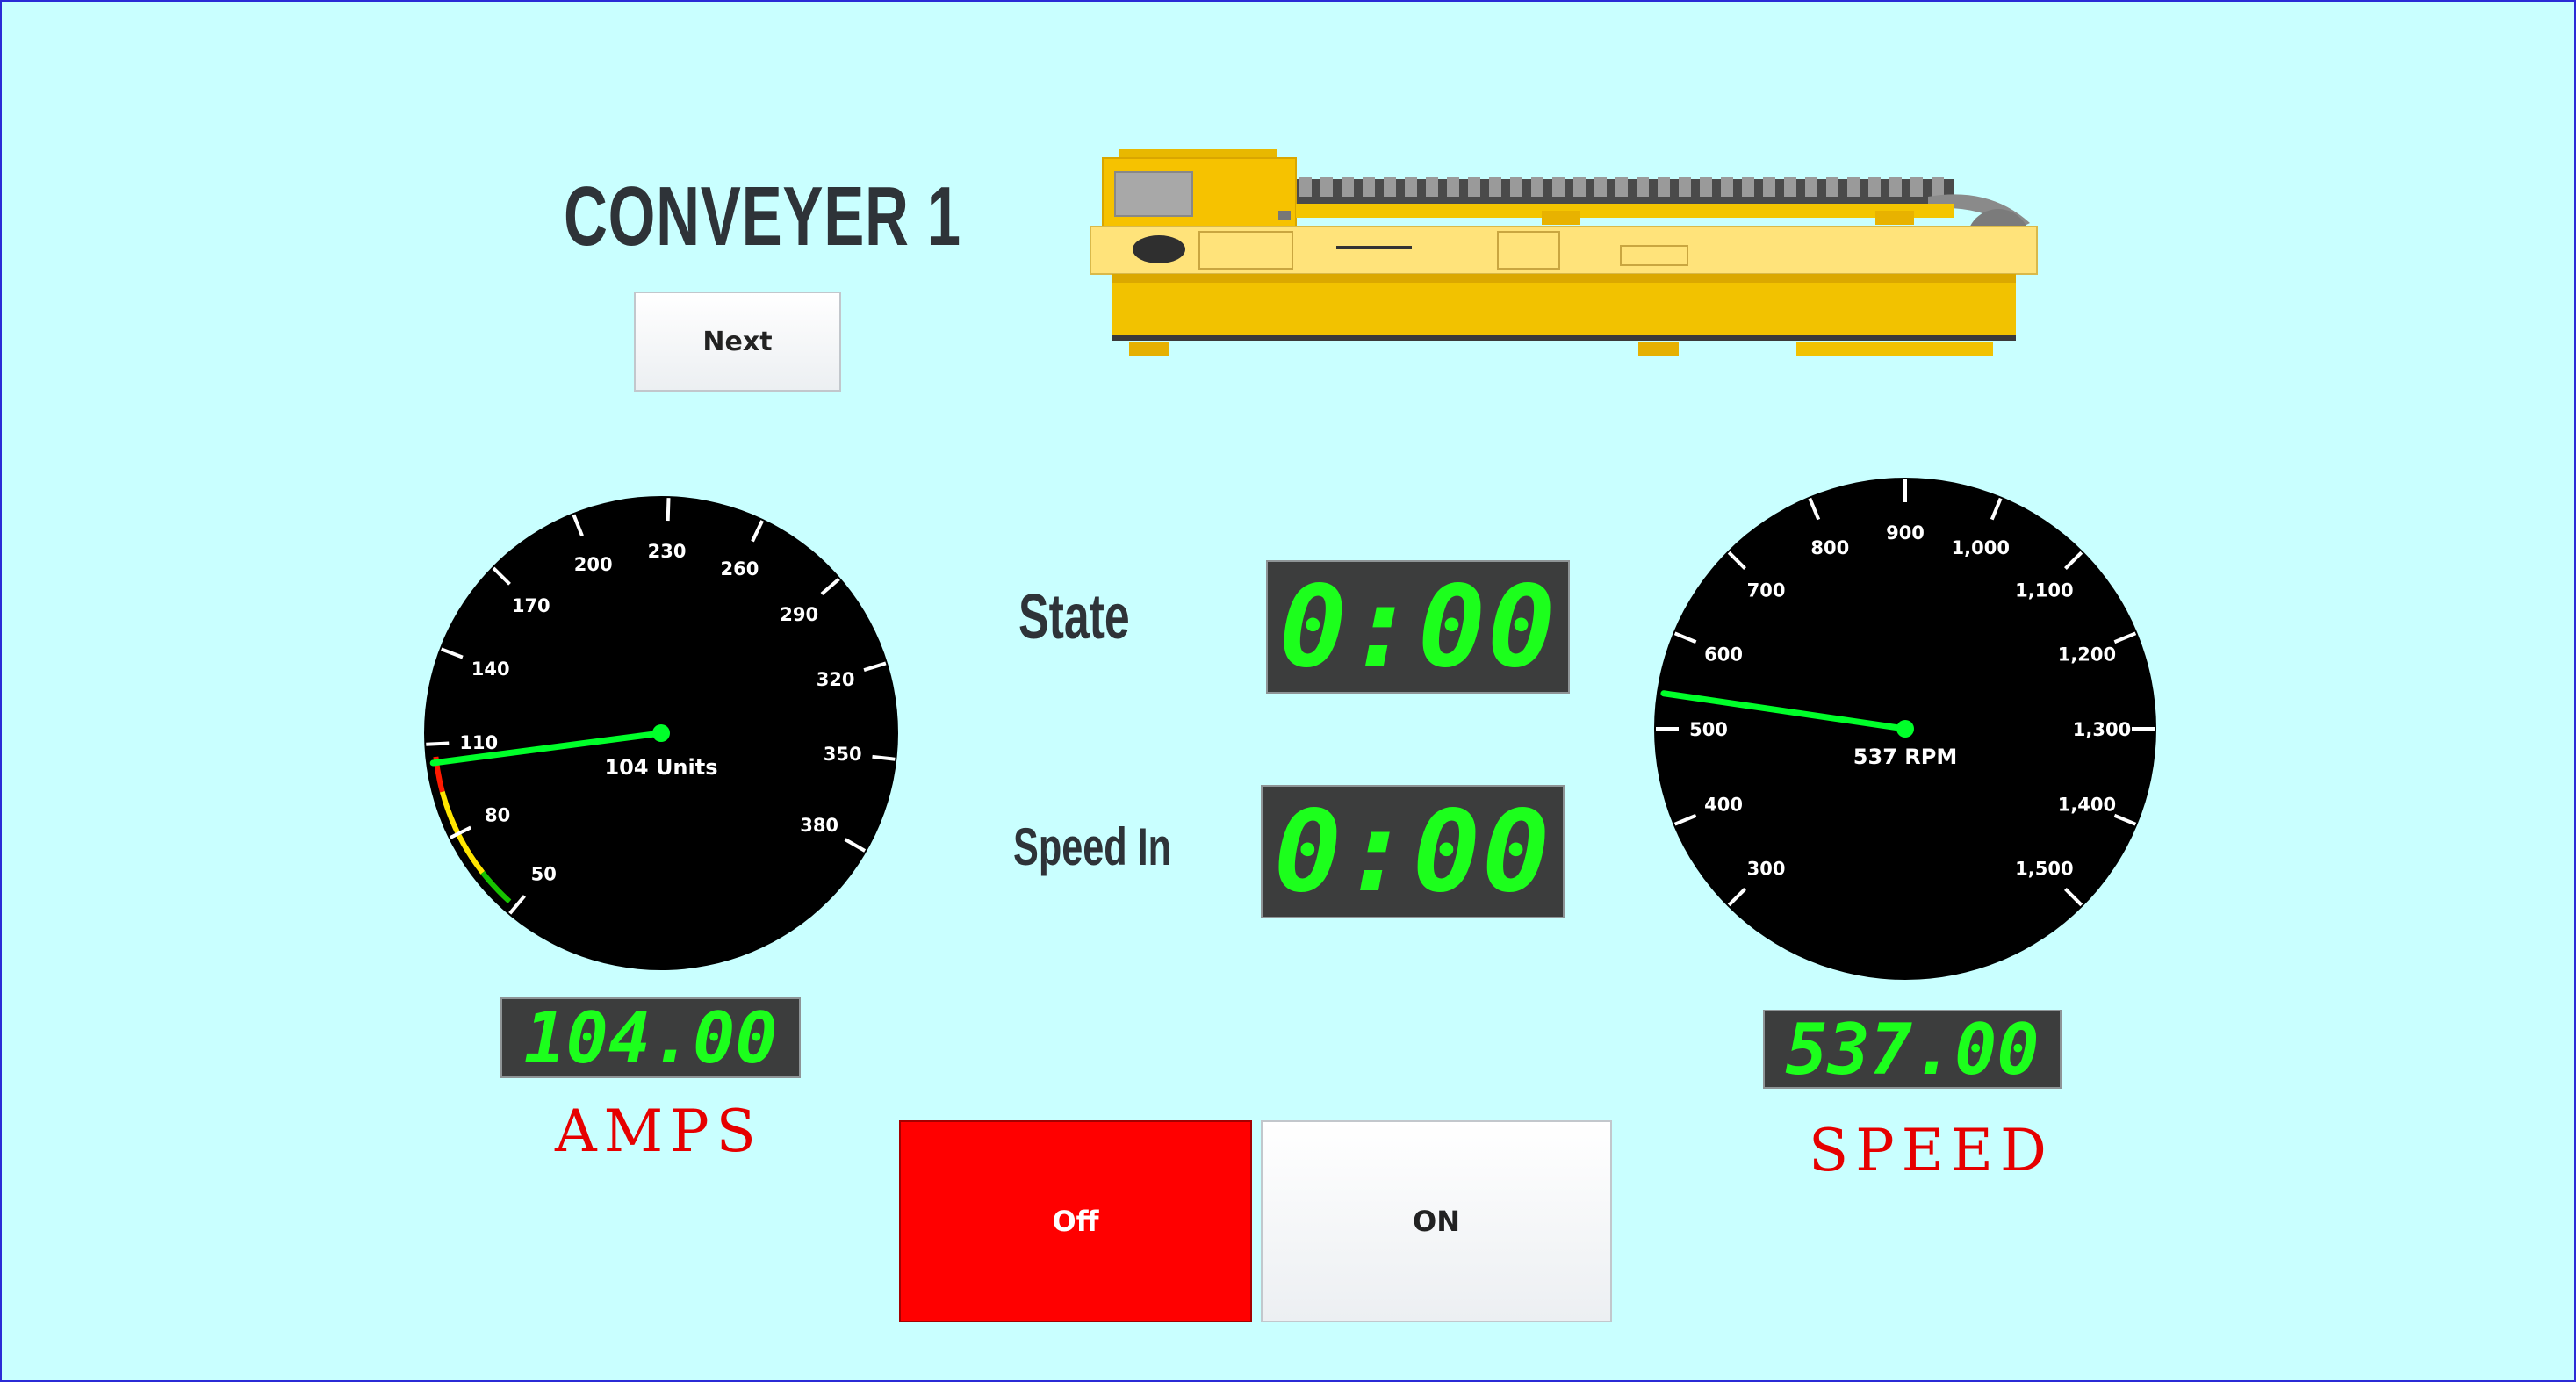 The height and width of the screenshot is (1382, 2576). I want to click on conveyor-illustration, so click(1564, 252).